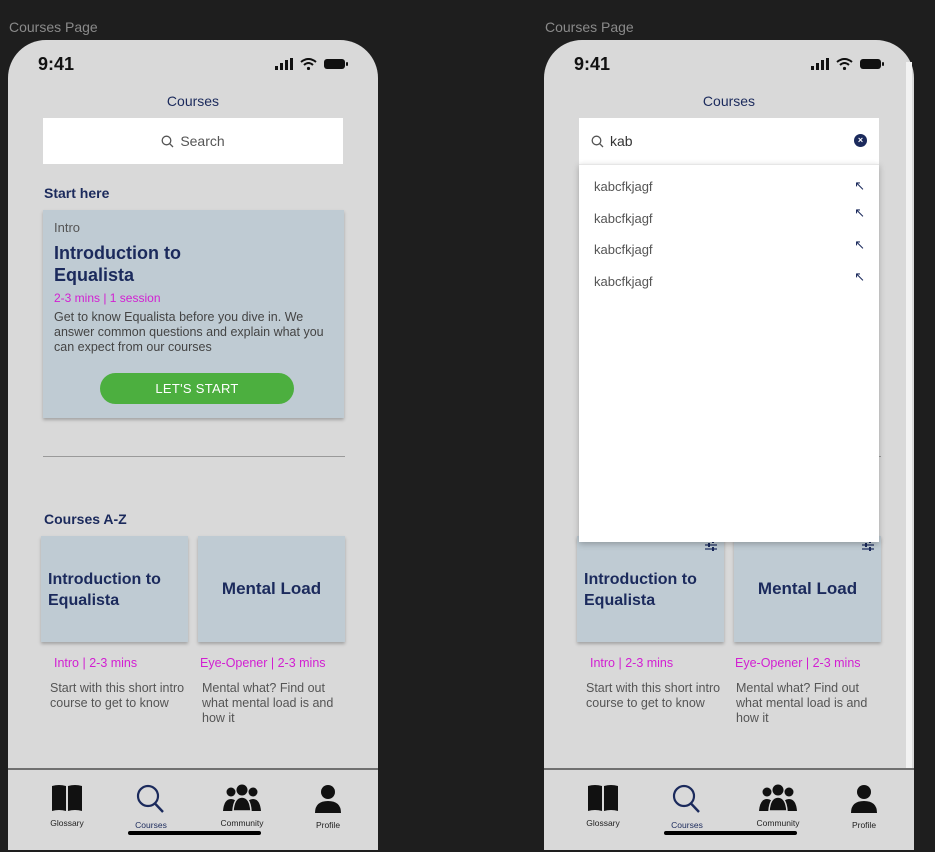 The image size is (935, 852). What do you see at coordinates (194, 456) in the screenshot?
I see `section-divider` at bounding box center [194, 456].